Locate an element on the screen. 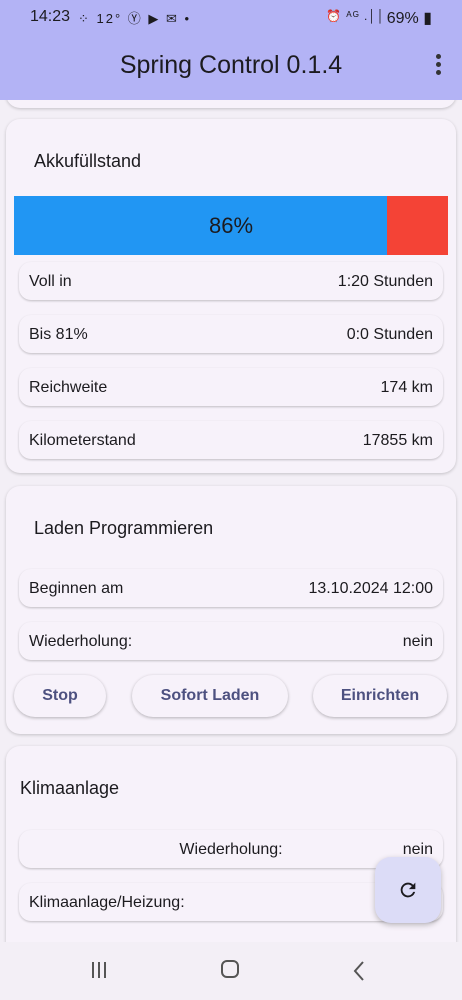  battery-icon: ▮ is located at coordinates (427, 18).